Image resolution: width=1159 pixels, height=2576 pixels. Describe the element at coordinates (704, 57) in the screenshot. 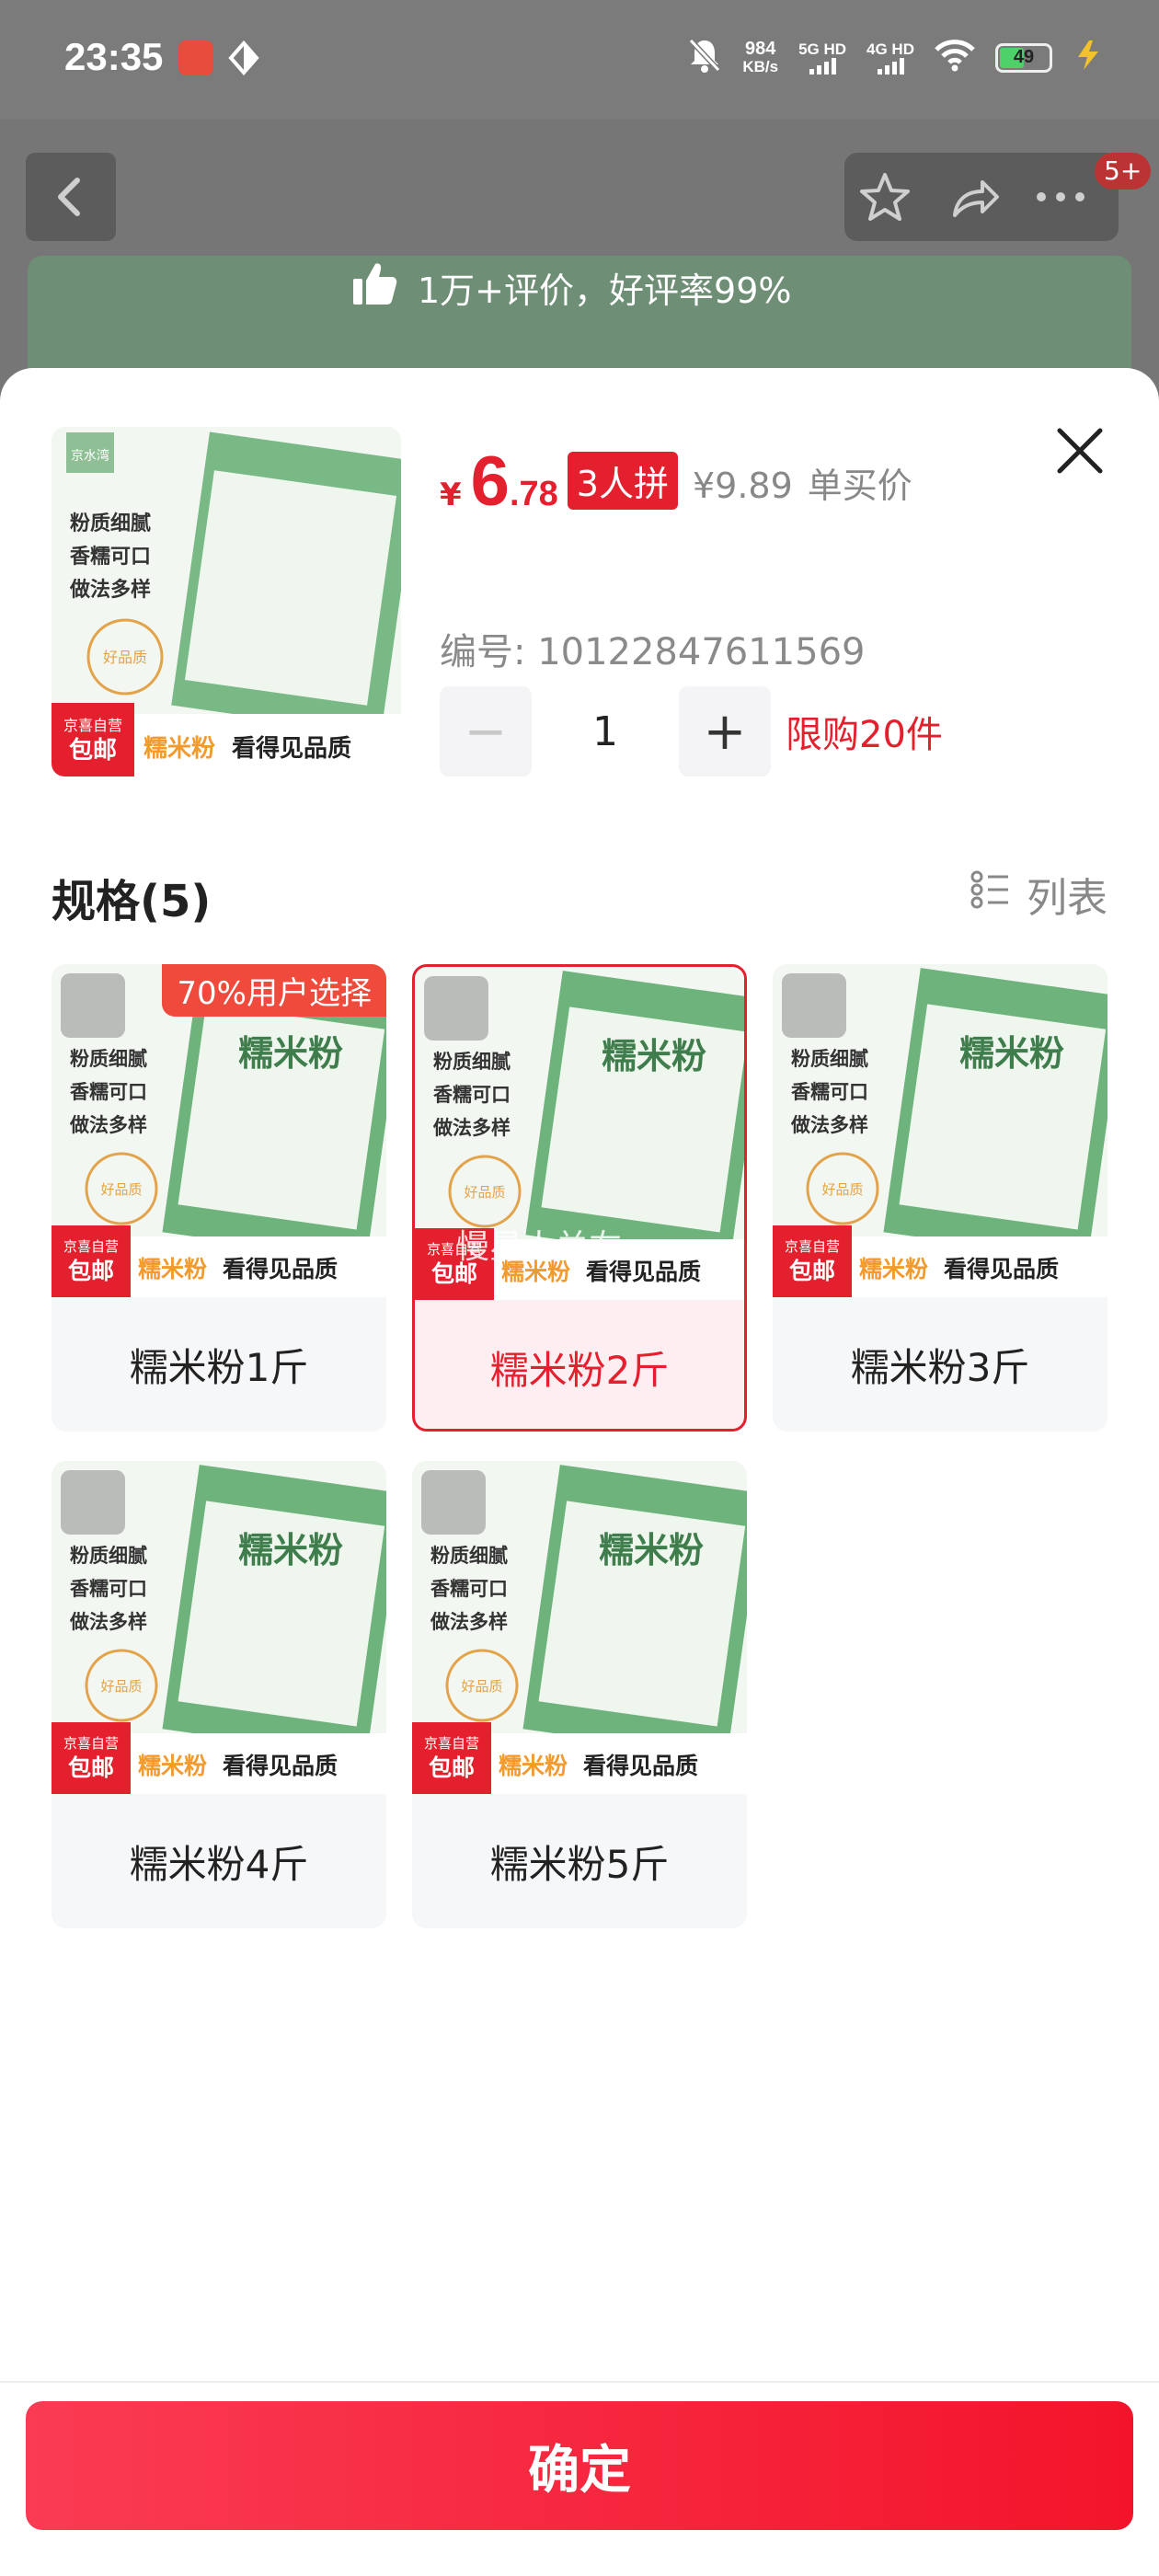

I see `mute-bell-icon` at that location.